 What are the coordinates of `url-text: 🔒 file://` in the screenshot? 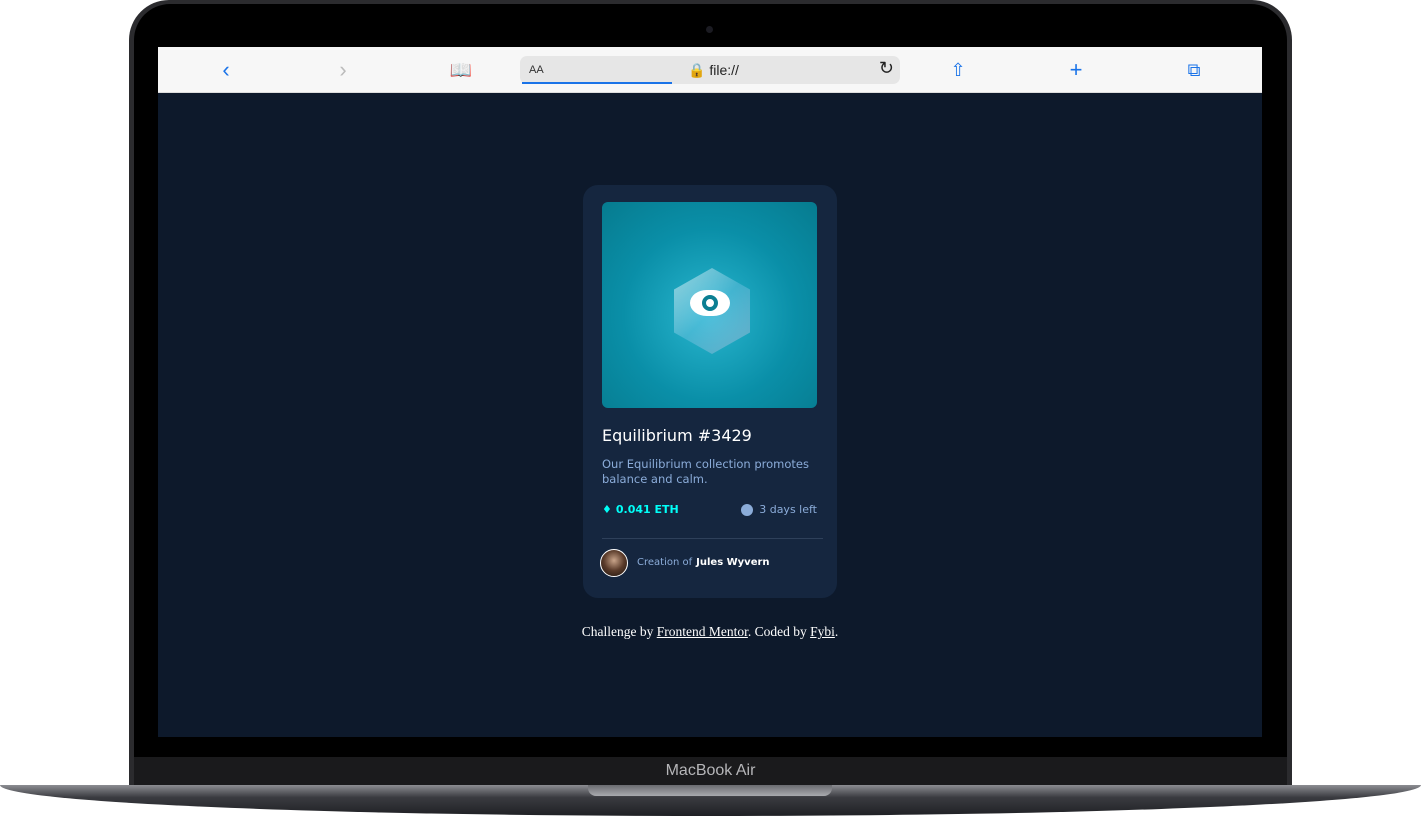 It's located at (713, 70).